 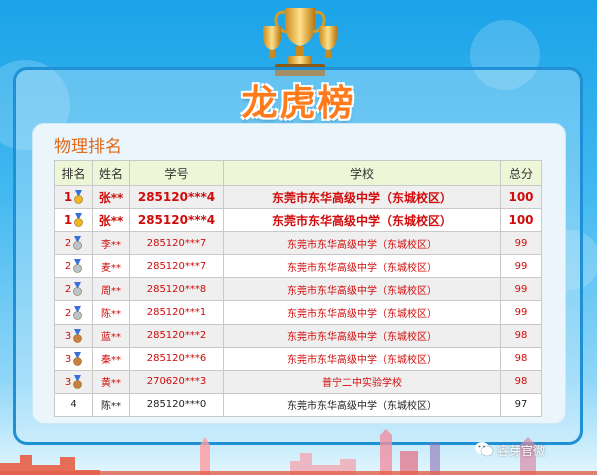 I want to click on name-cell: 秦**, so click(x=111, y=358).